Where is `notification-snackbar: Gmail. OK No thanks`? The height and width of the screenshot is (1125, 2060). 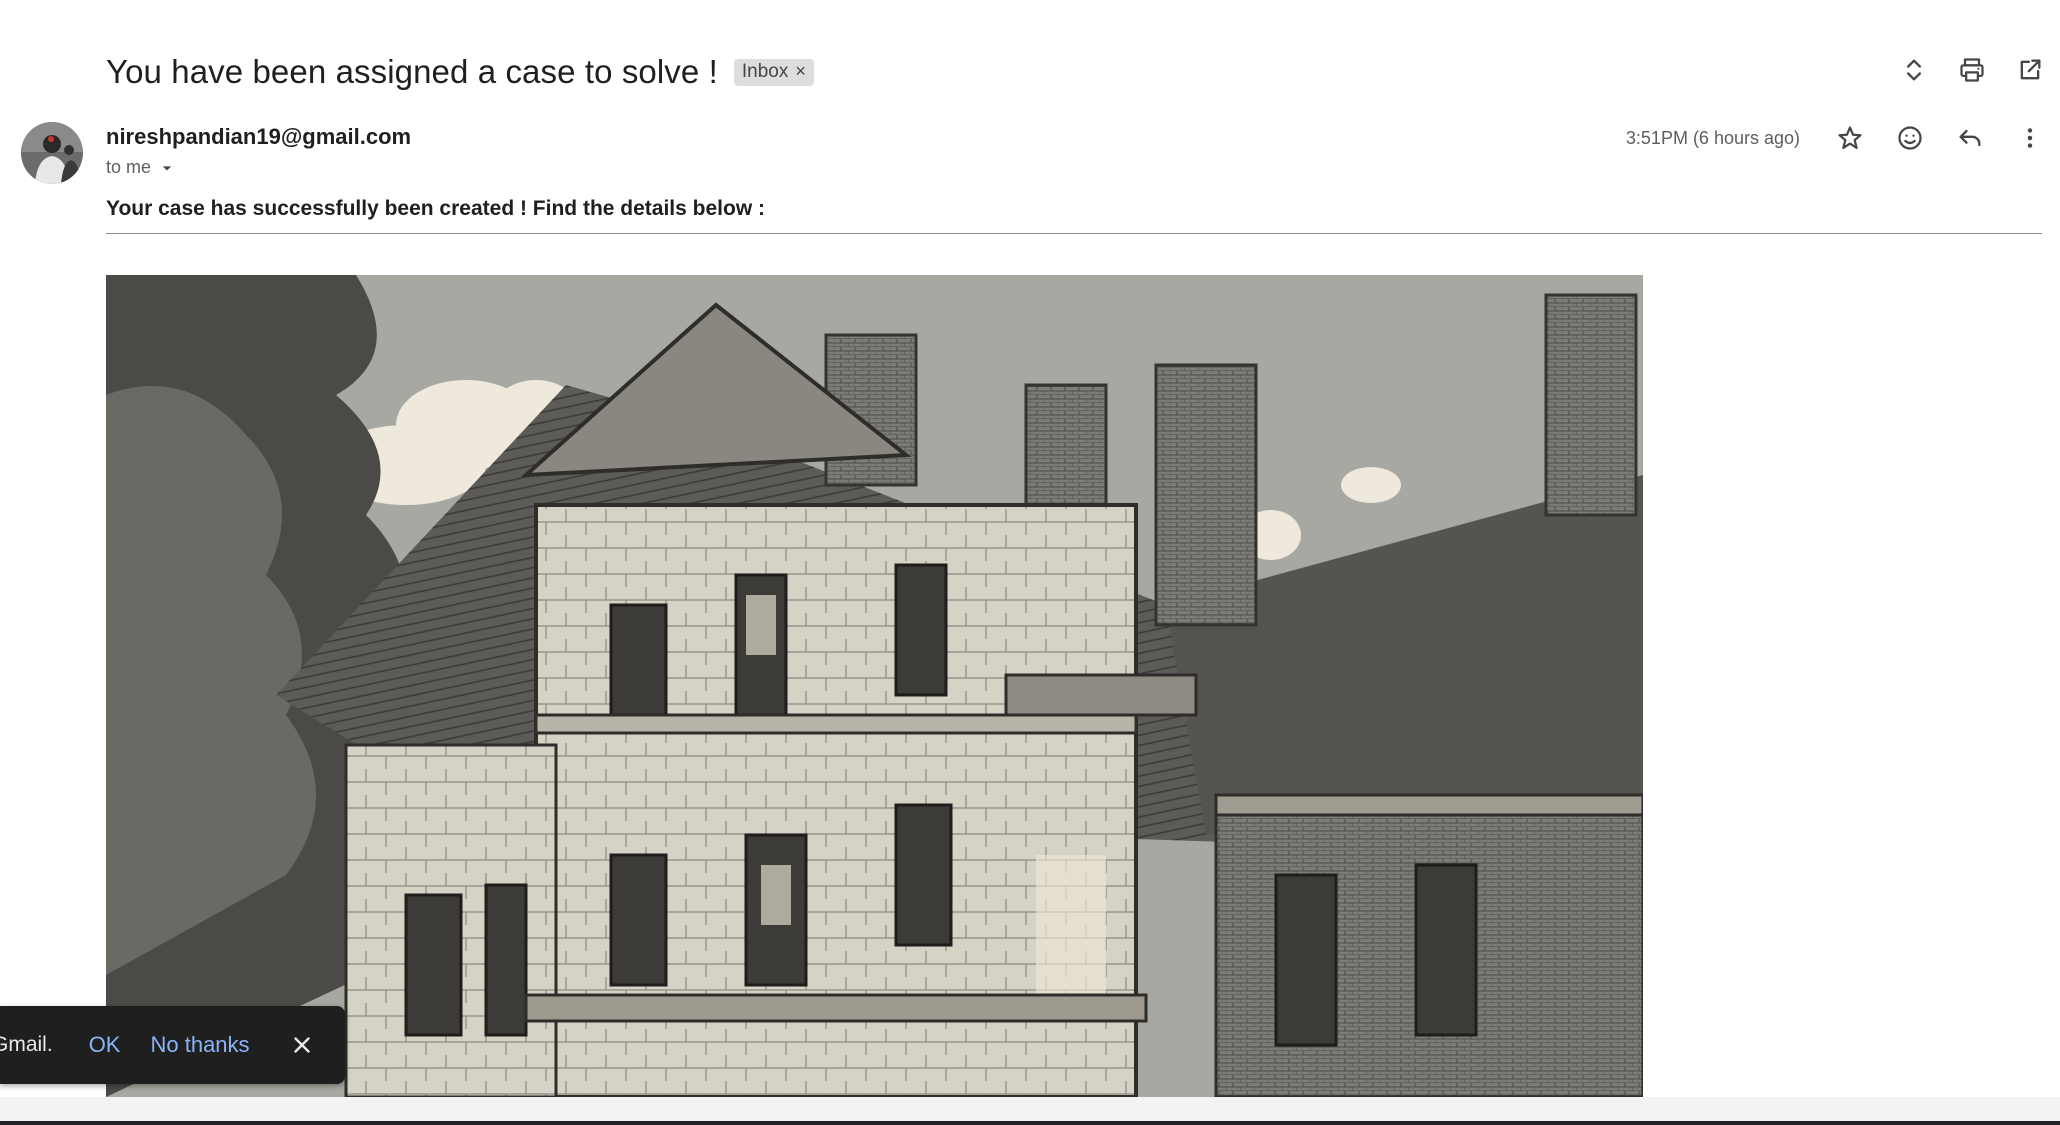
notification-snackbar: Gmail. OK No thanks is located at coordinates (172, 1045).